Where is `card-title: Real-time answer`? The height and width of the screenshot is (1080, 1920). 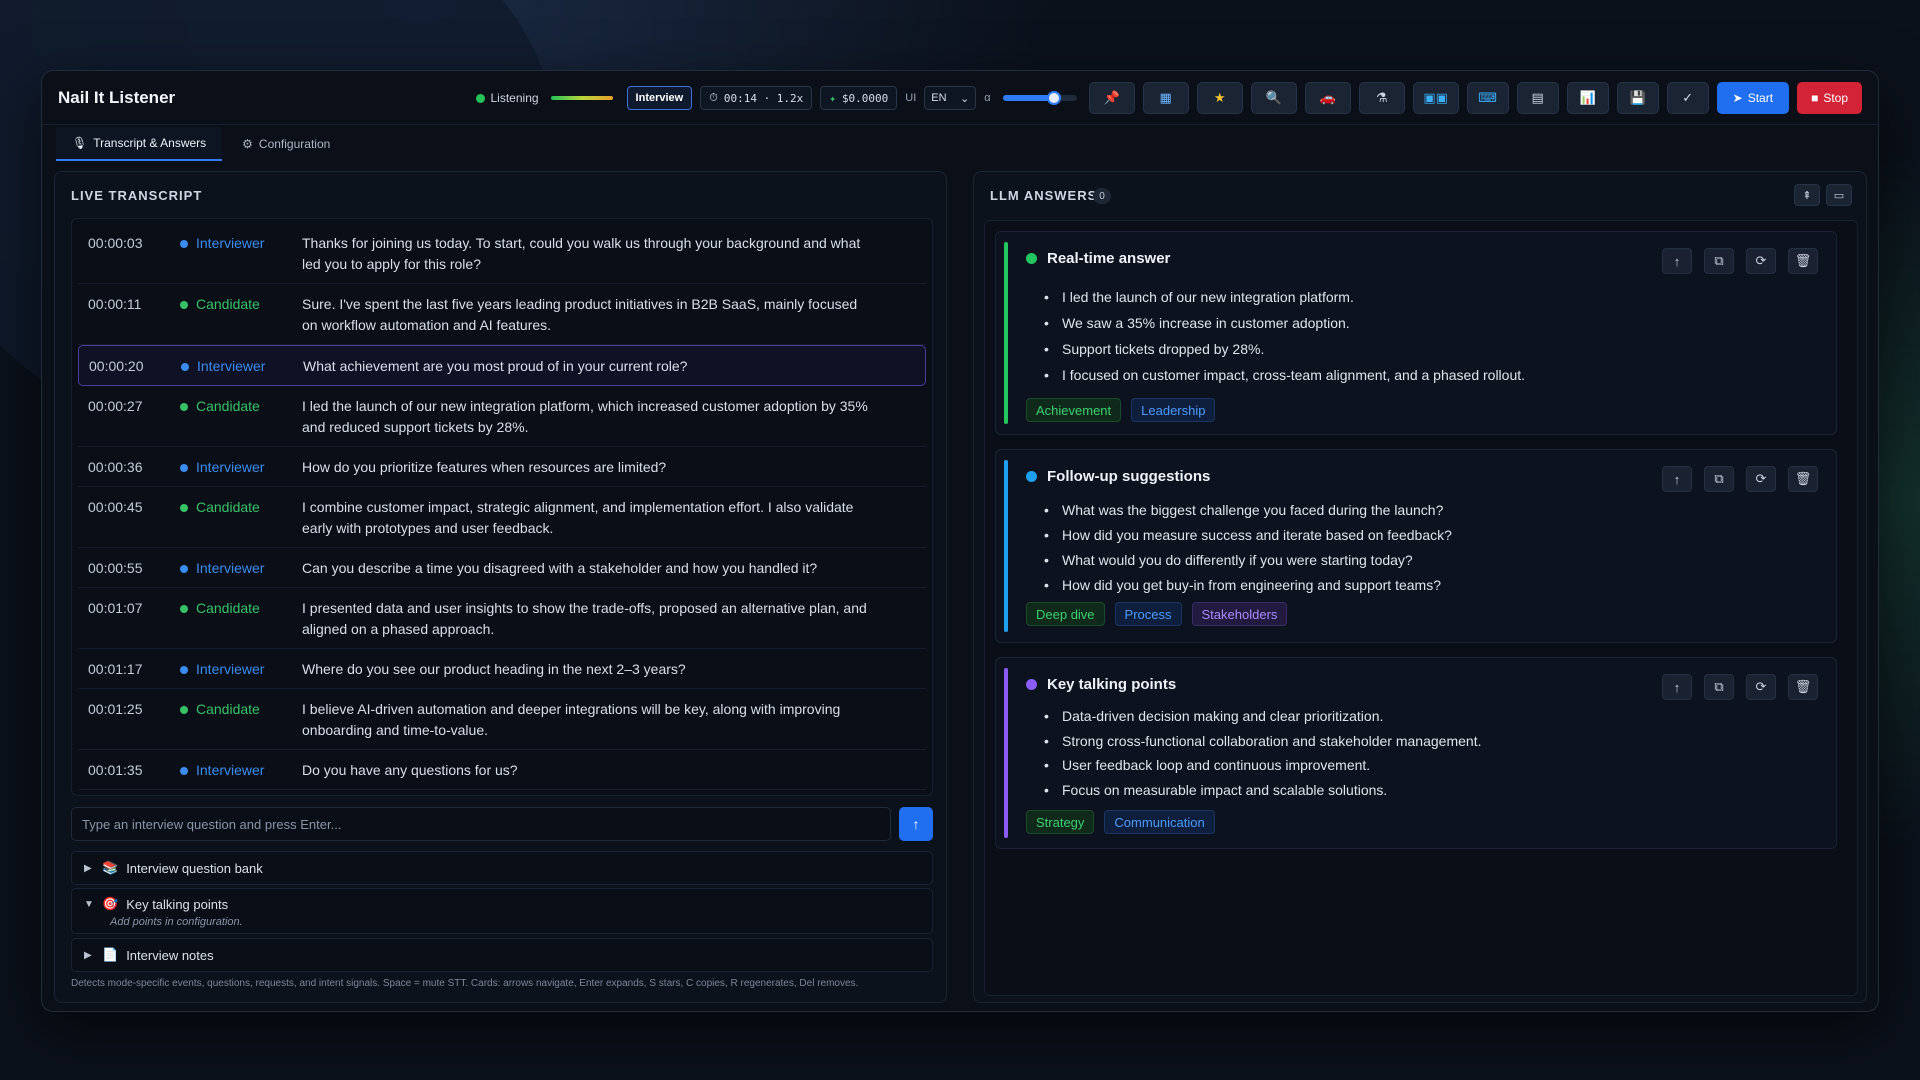
card-title: Real-time answer is located at coordinates (1109, 258).